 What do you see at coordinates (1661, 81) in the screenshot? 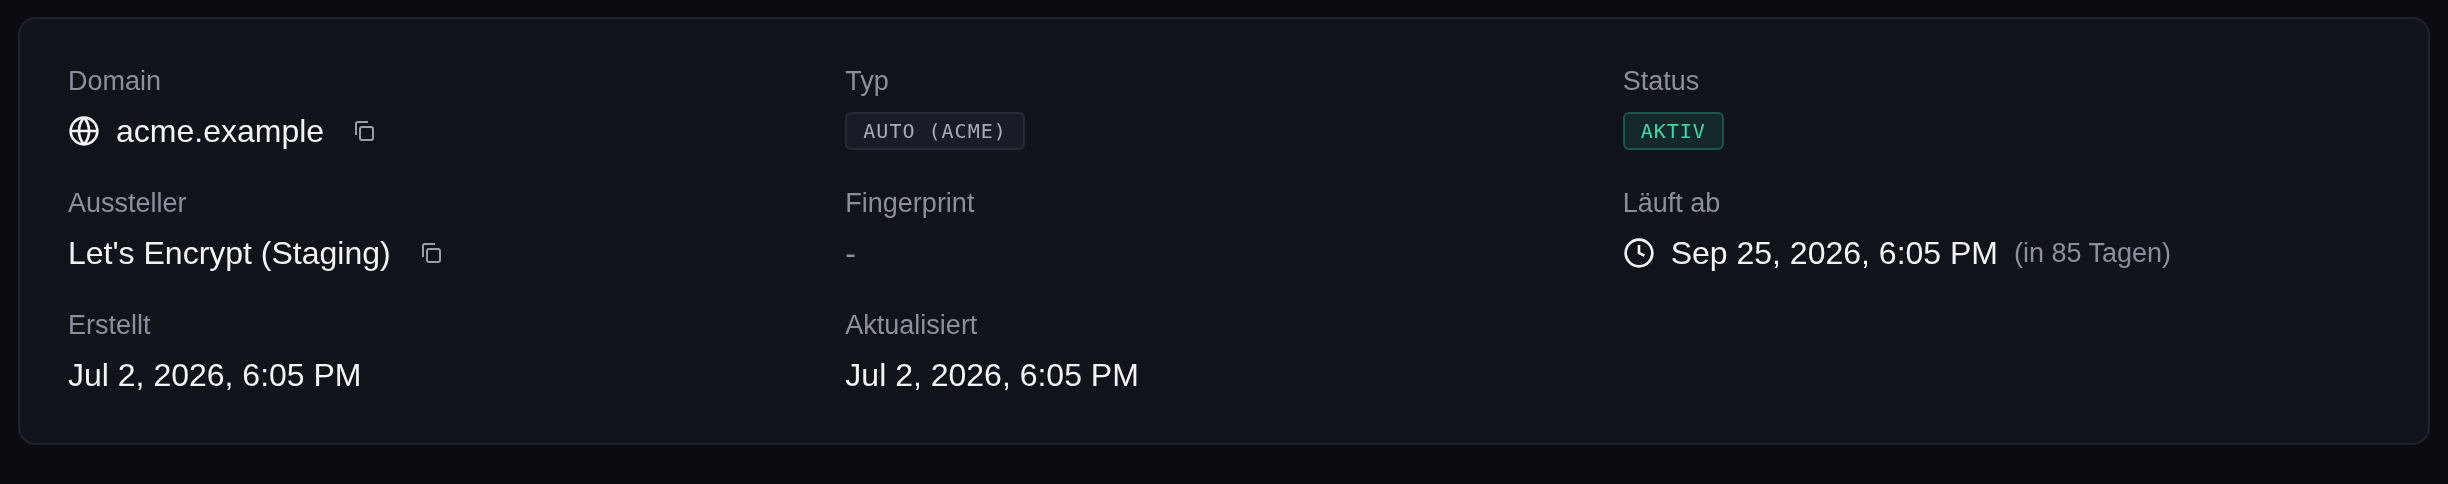
I see `field-label: Status` at bounding box center [1661, 81].